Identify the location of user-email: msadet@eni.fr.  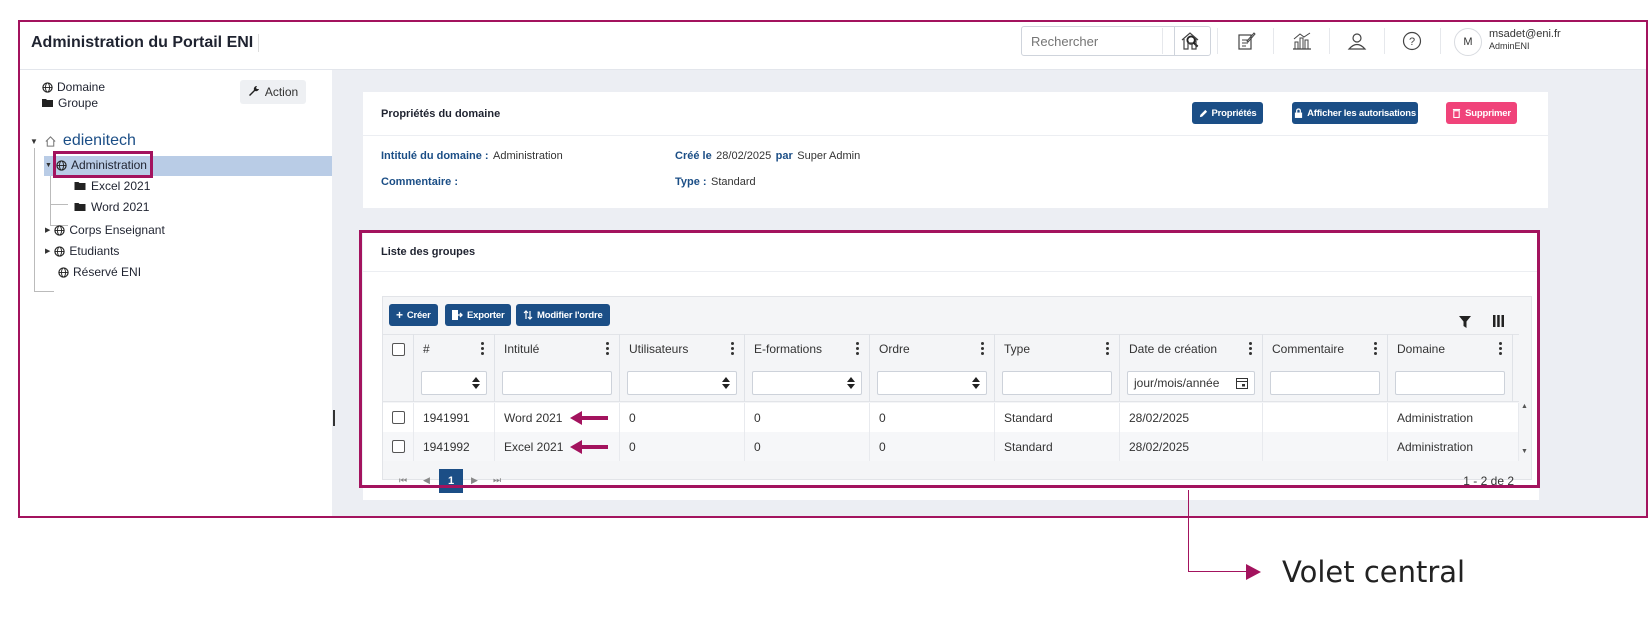
(1525, 34).